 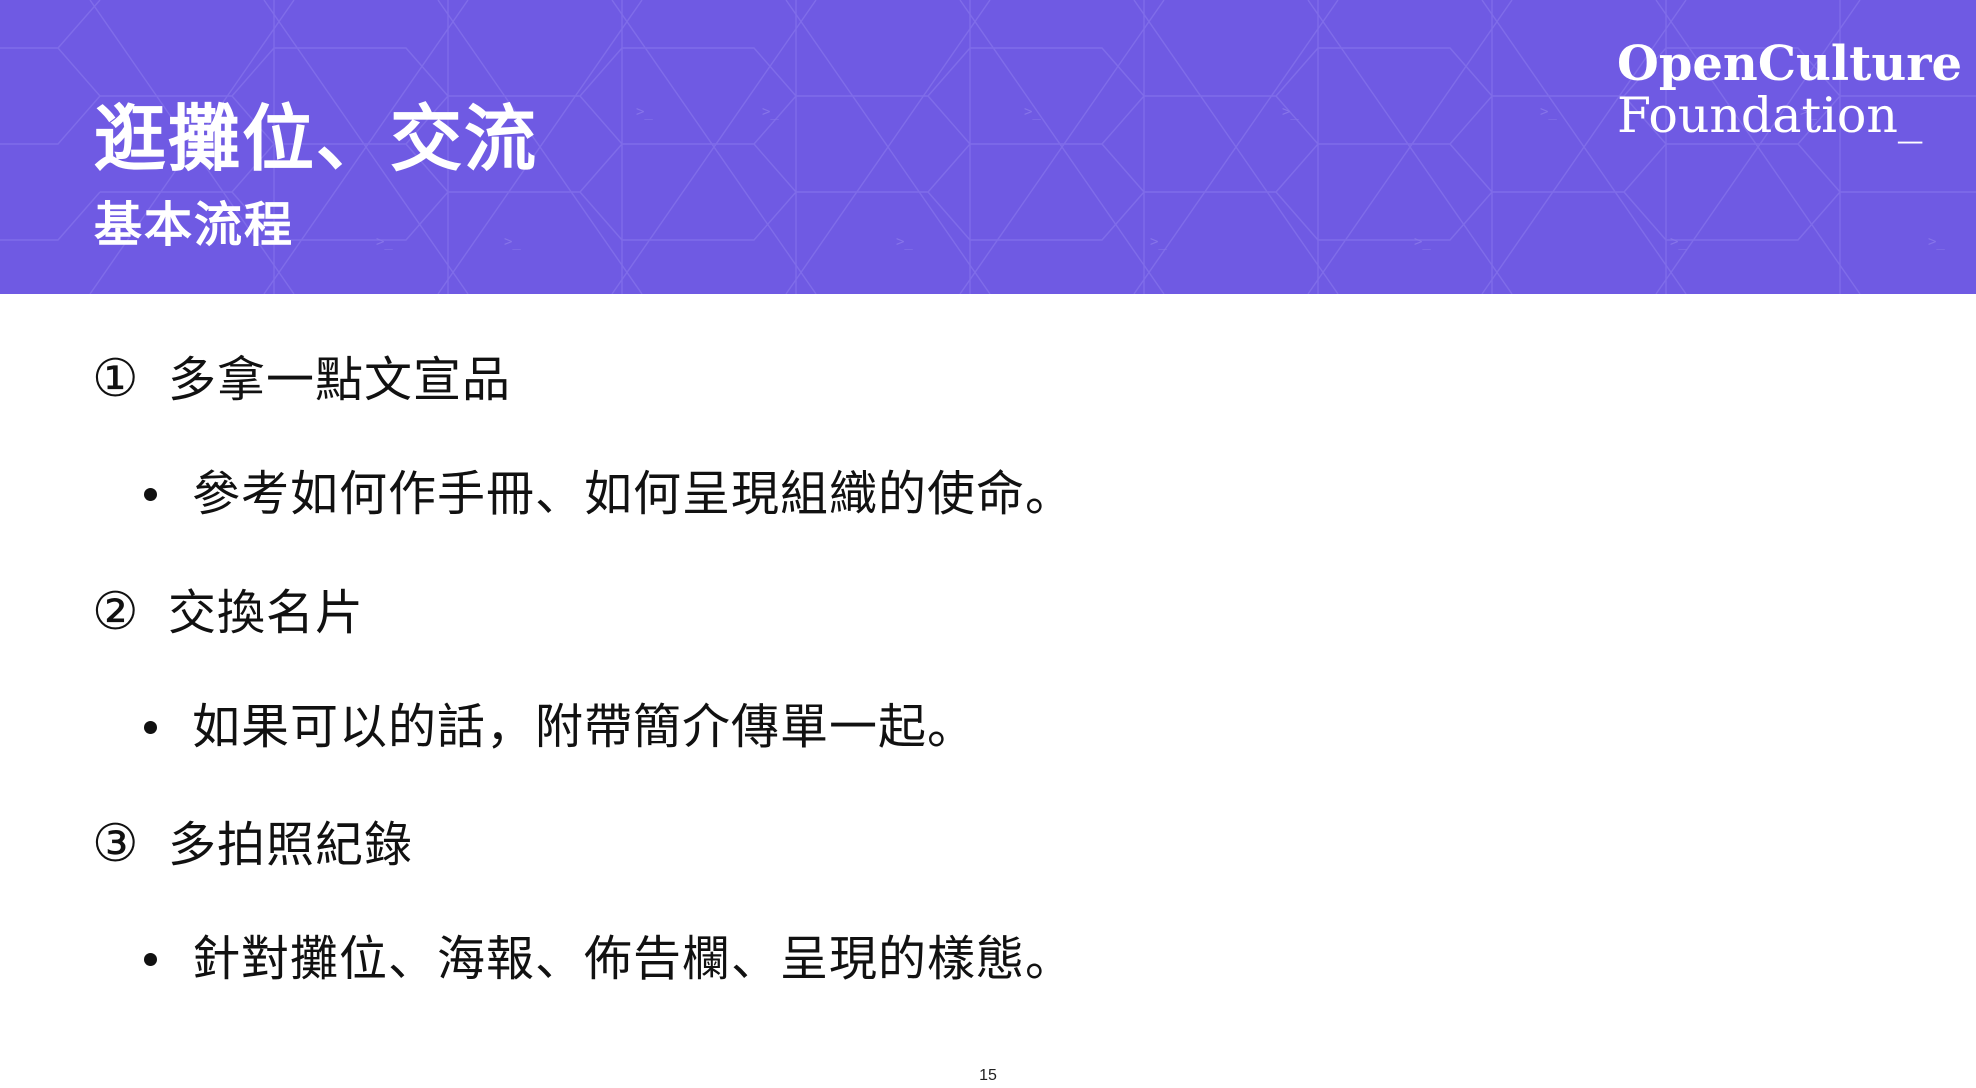 What do you see at coordinates (316, 139) in the screenshot?
I see `slide-title: 逛攤位、交流` at bounding box center [316, 139].